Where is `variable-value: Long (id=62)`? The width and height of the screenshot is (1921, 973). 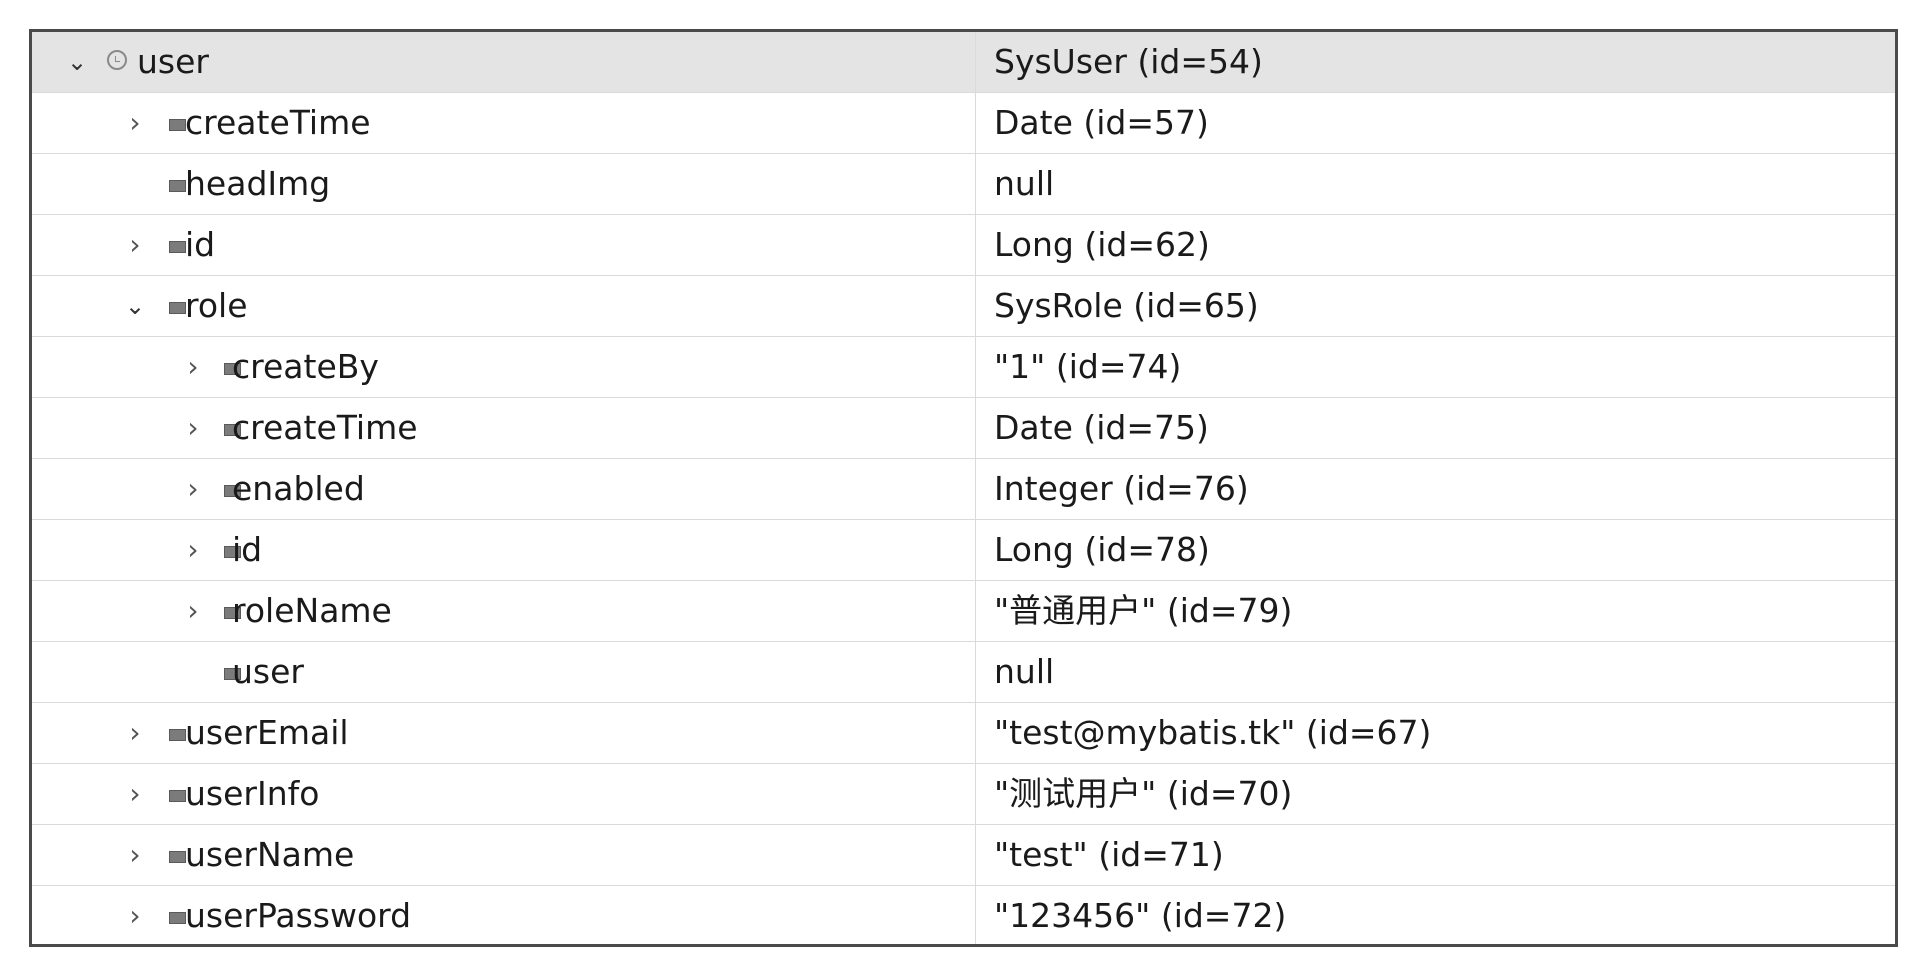
variable-value: Long (id=62) is located at coordinates (1102, 244).